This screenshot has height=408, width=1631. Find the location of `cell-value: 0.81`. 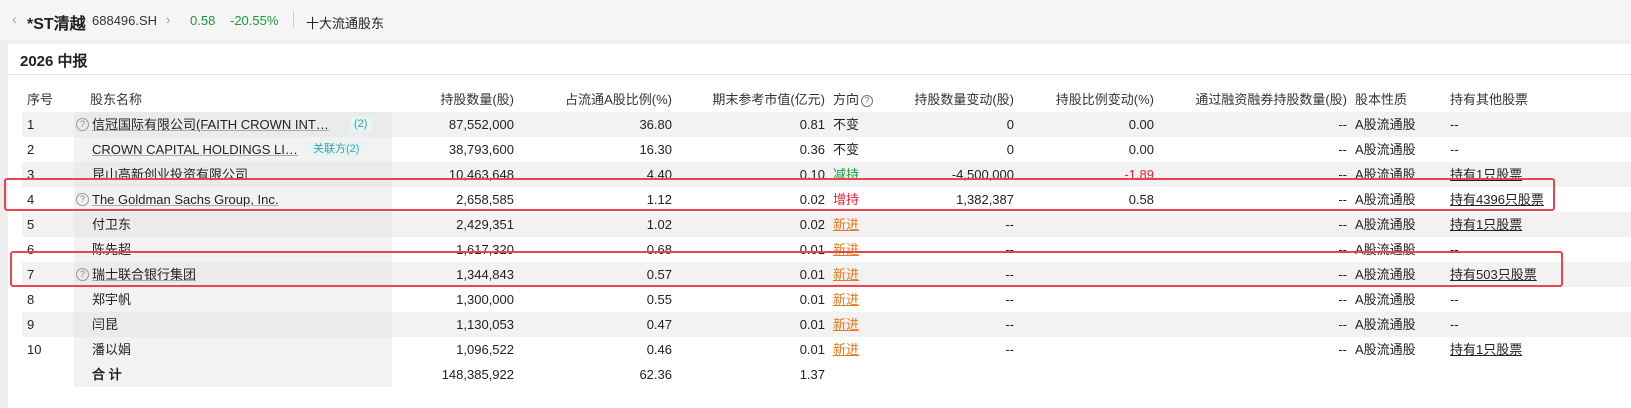

cell-value: 0.81 is located at coordinates (812, 124).